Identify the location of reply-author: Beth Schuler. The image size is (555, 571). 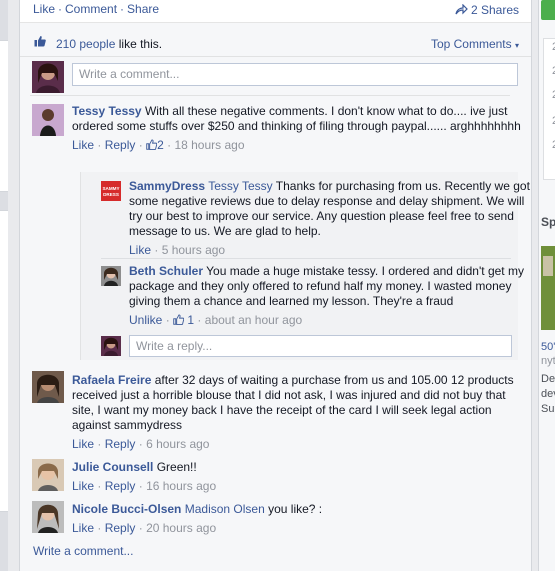
(166, 271).